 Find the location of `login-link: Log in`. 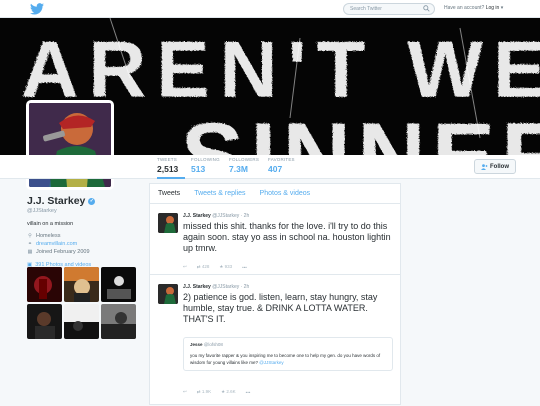

login-link: Log in is located at coordinates (493, 8).